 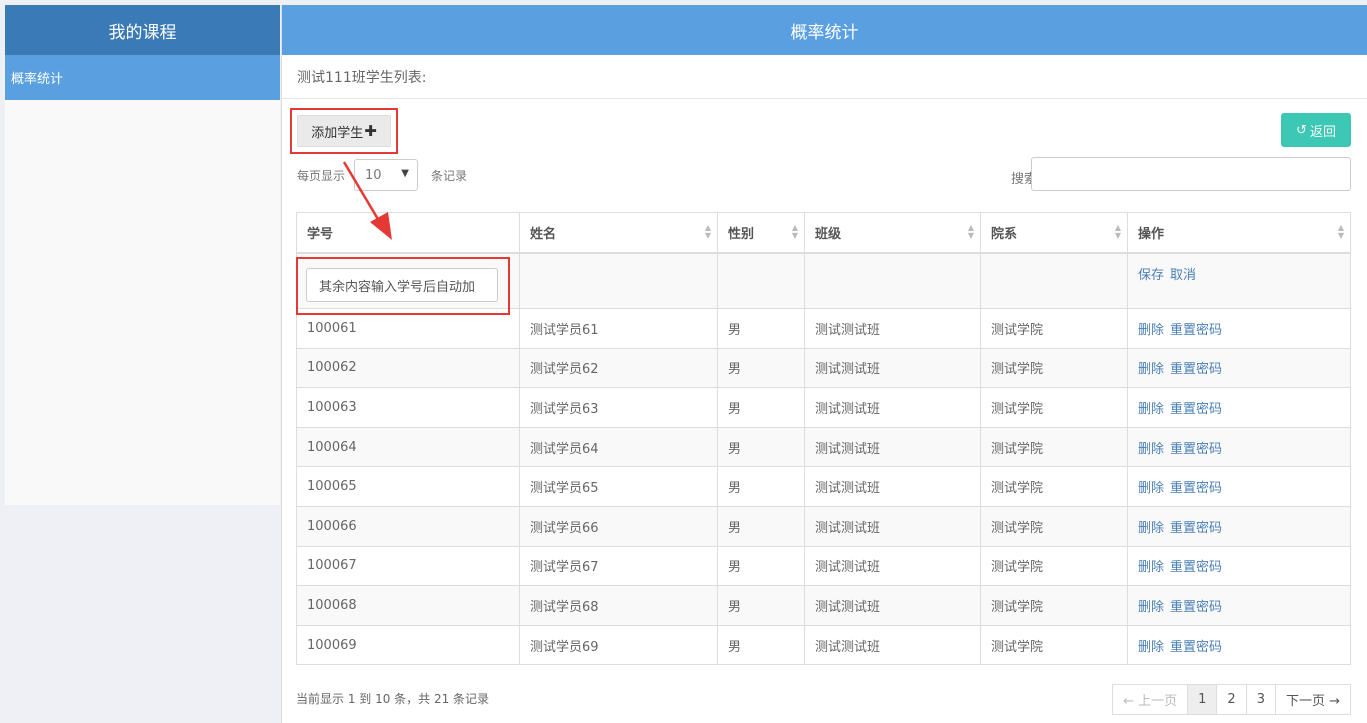 What do you see at coordinates (1301, 129) in the screenshot?
I see `undo-icon: ↺` at bounding box center [1301, 129].